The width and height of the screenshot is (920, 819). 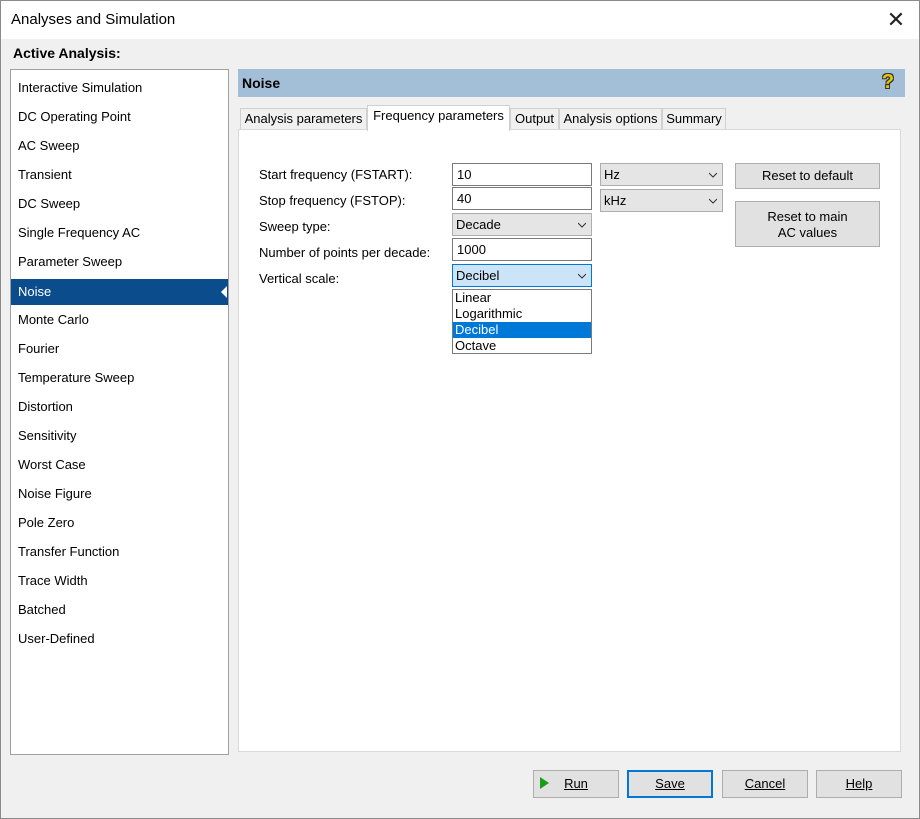 What do you see at coordinates (119, 349) in the screenshot?
I see `list-item: Fourier` at bounding box center [119, 349].